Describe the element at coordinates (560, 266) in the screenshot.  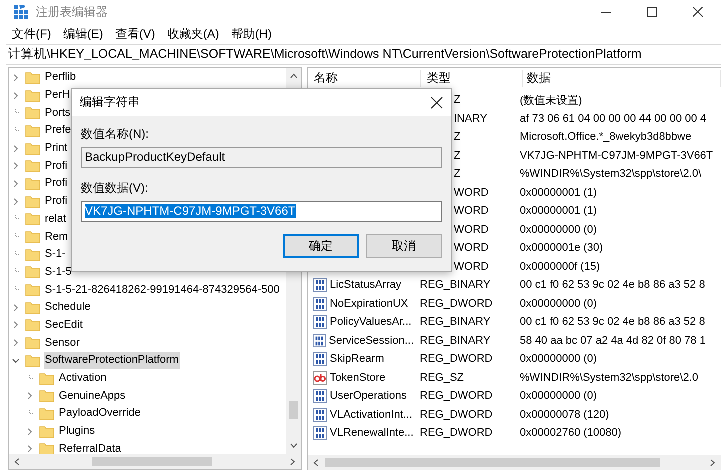
I see `value-data: 0x0000000f (15)` at that location.